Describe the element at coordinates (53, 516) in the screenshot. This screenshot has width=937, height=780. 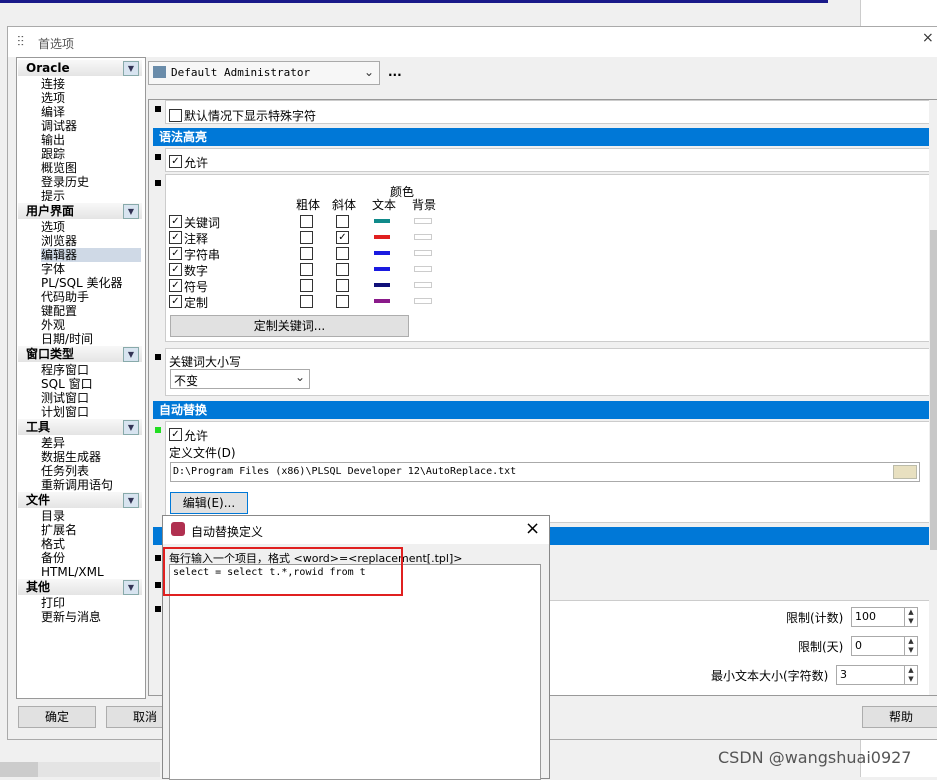
I see `tree-item: 目录` at that location.